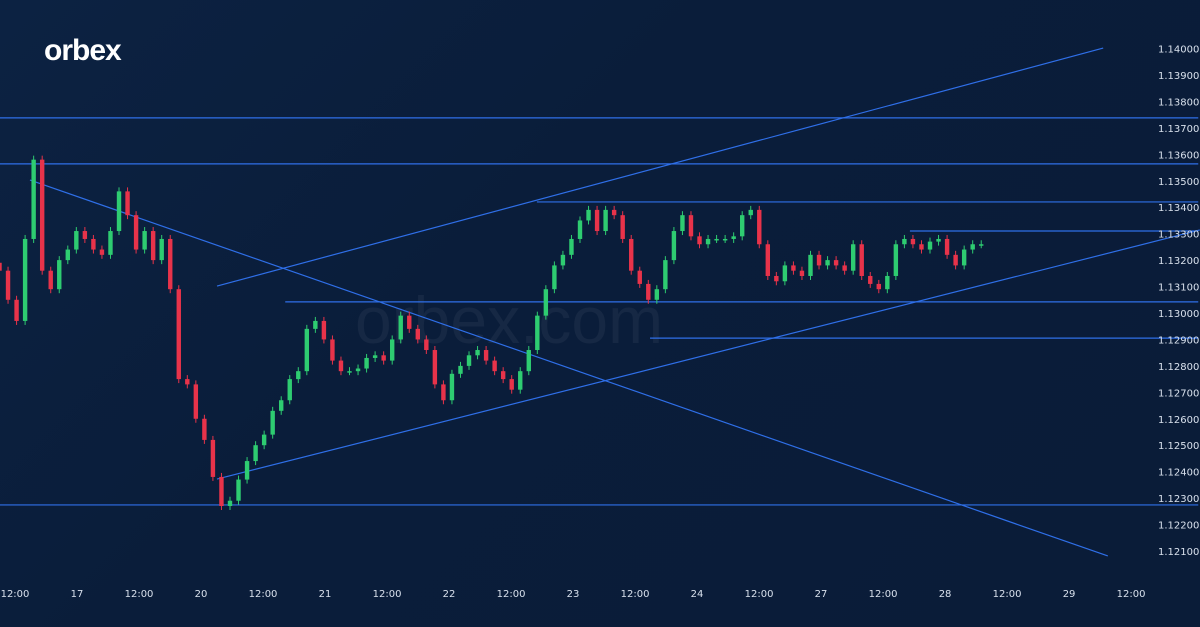 The width and height of the screenshot is (1200, 627). What do you see at coordinates (1178, 50) in the screenshot?
I see `y-tick-label: 1.14000` at bounding box center [1178, 50].